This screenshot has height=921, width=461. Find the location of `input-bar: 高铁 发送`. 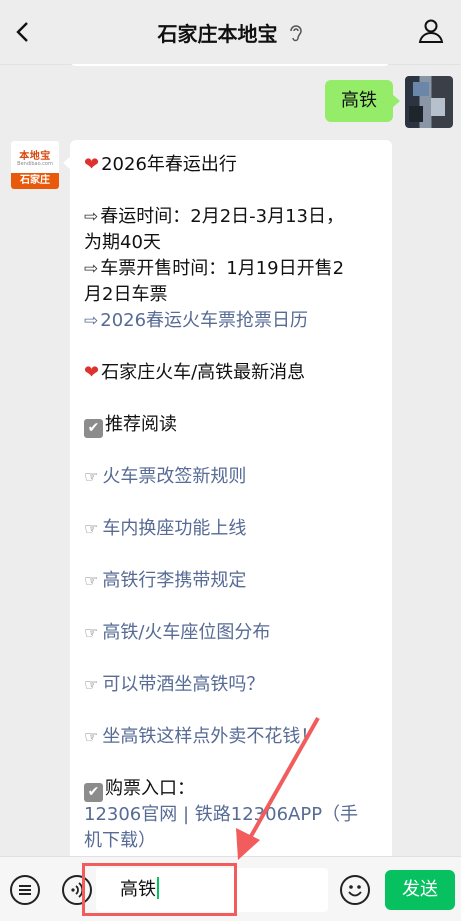

input-bar: 高铁 发送 is located at coordinates (230, 888).